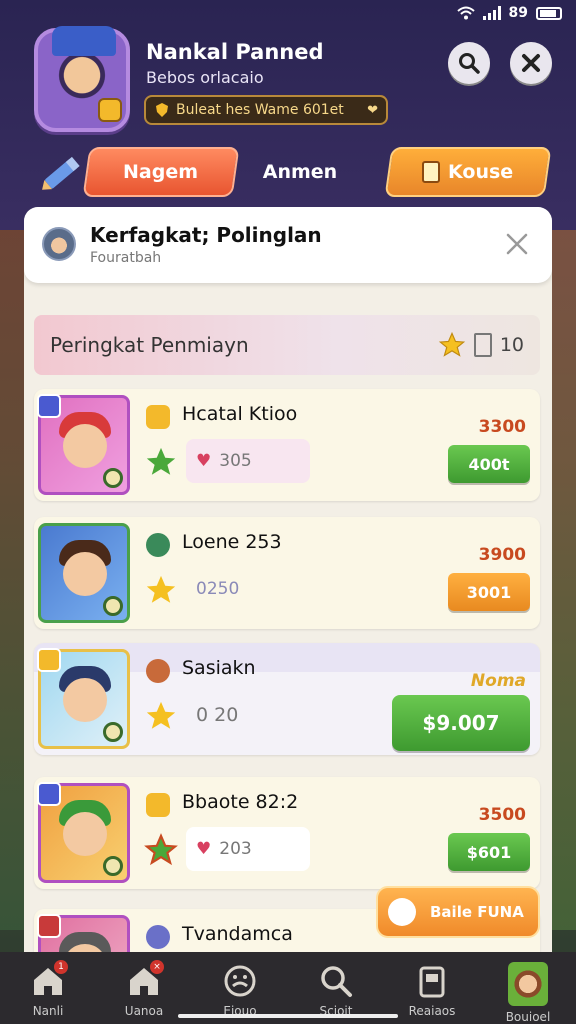 This screenshot has height=1024, width=576. What do you see at coordinates (240, 414) in the screenshot?
I see `player-name: Hcatal Ktioo` at bounding box center [240, 414].